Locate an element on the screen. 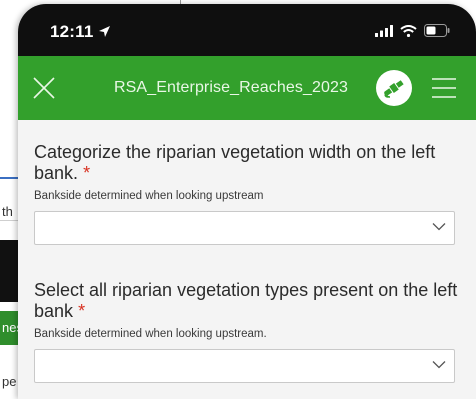 The height and width of the screenshot is (399, 476). status-bar: 12:11 is located at coordinates (247, 30).